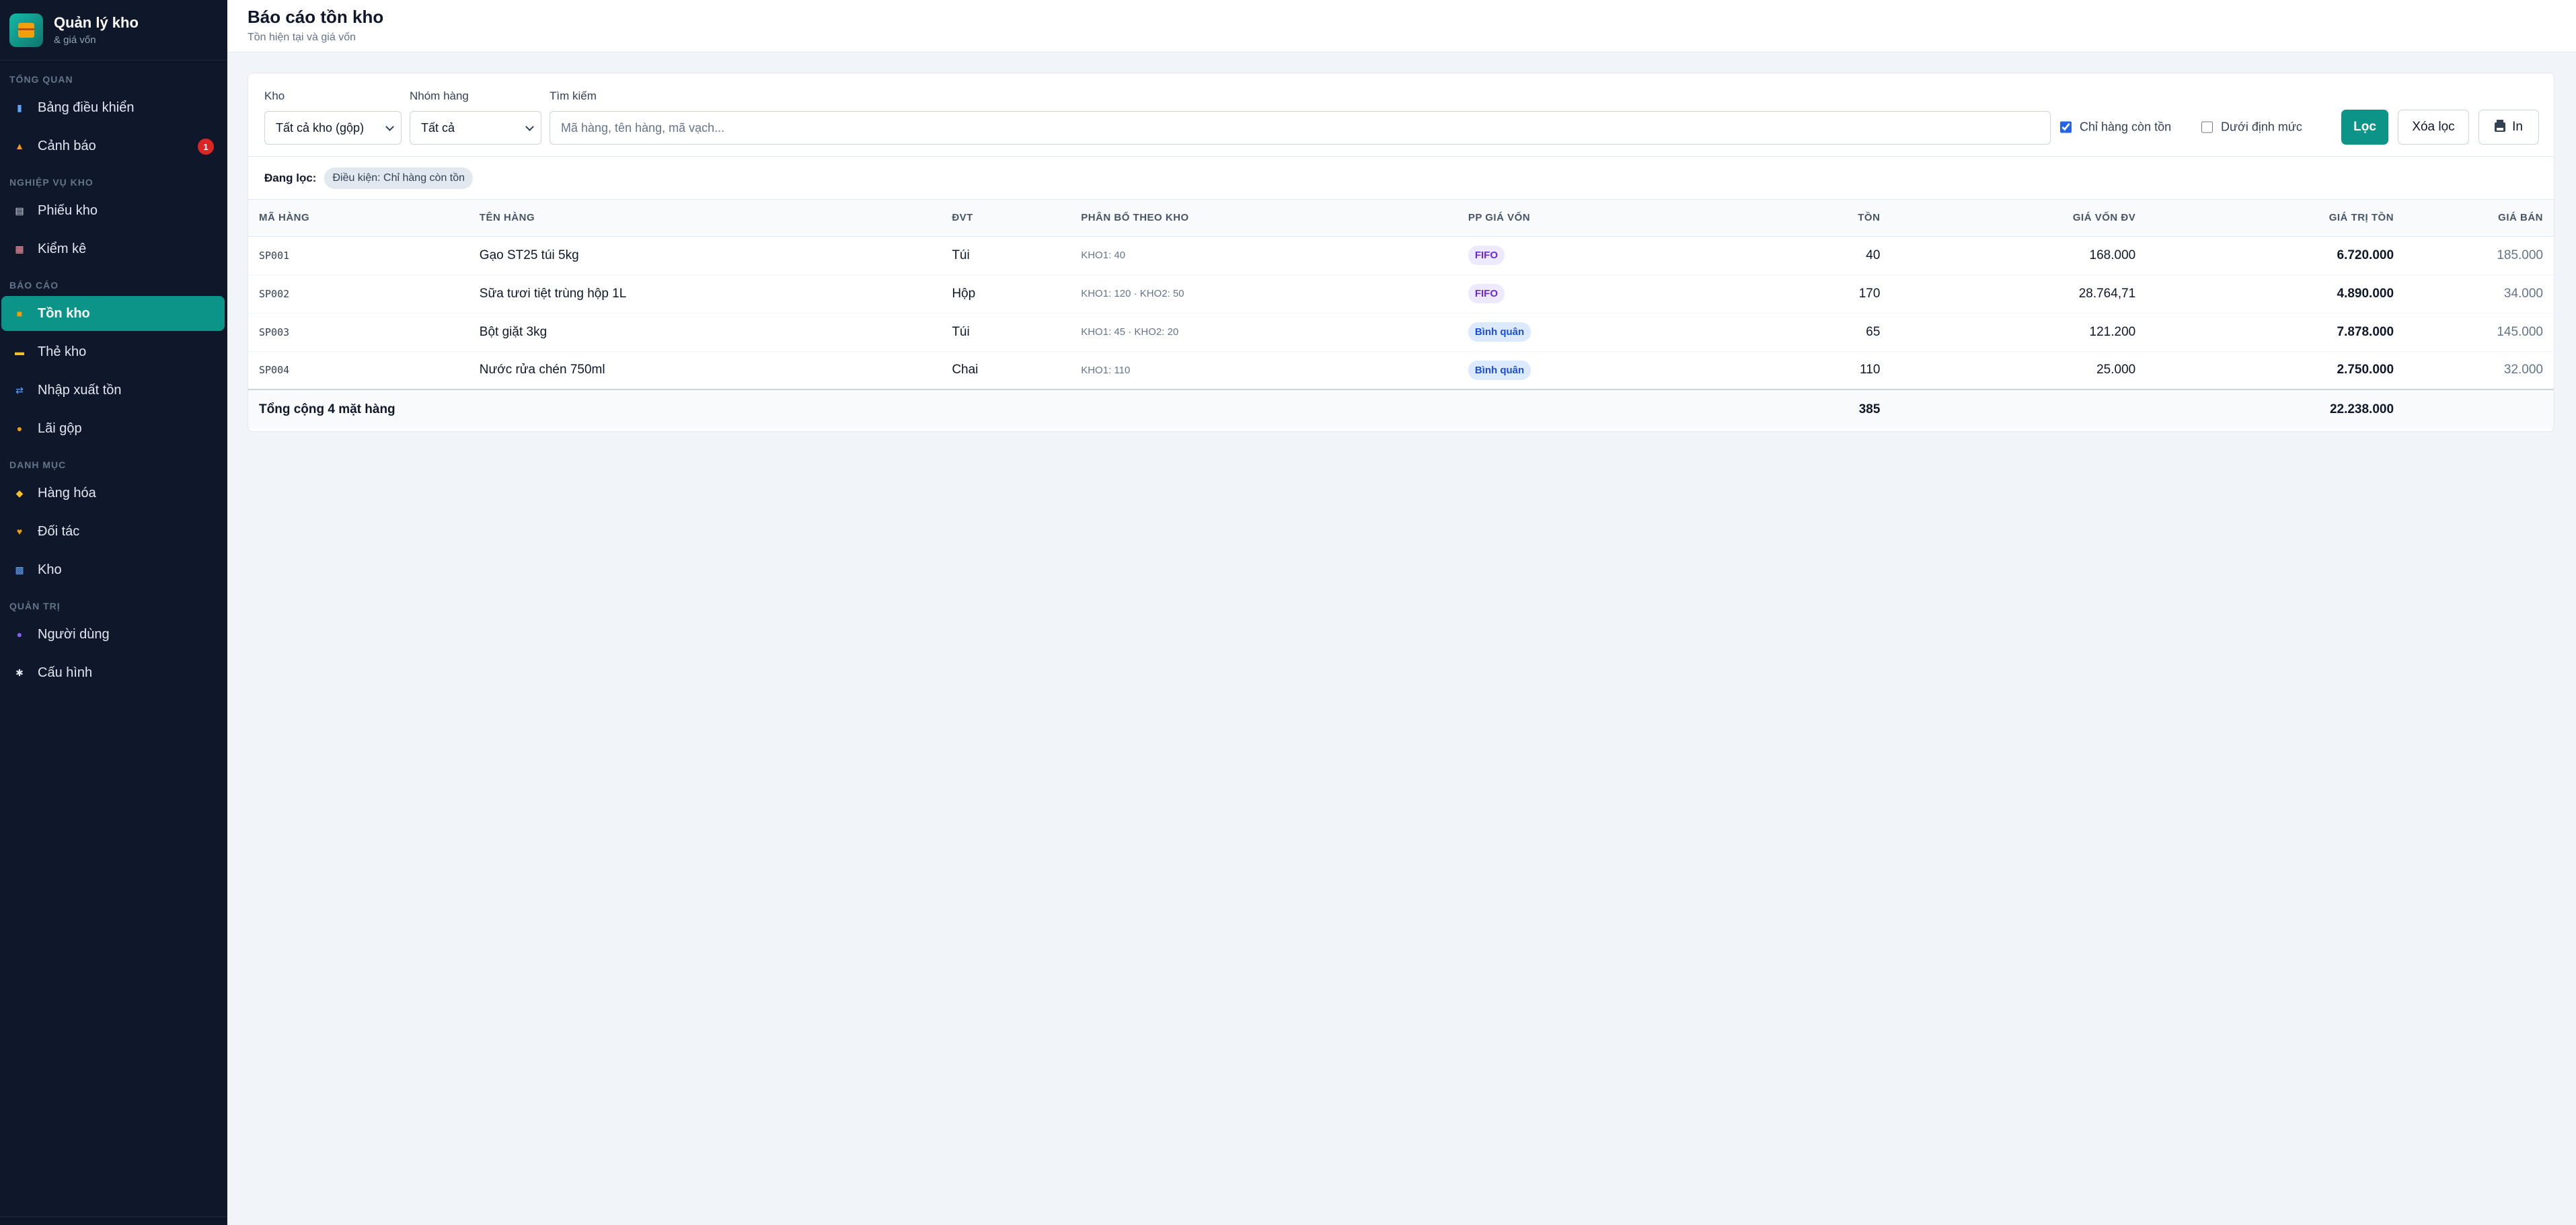 Image resolution: width=2576 pixels, height=1225 pixels. I want to click on col-header-method: PP GIÁ VỐN, so click(1558, 218).